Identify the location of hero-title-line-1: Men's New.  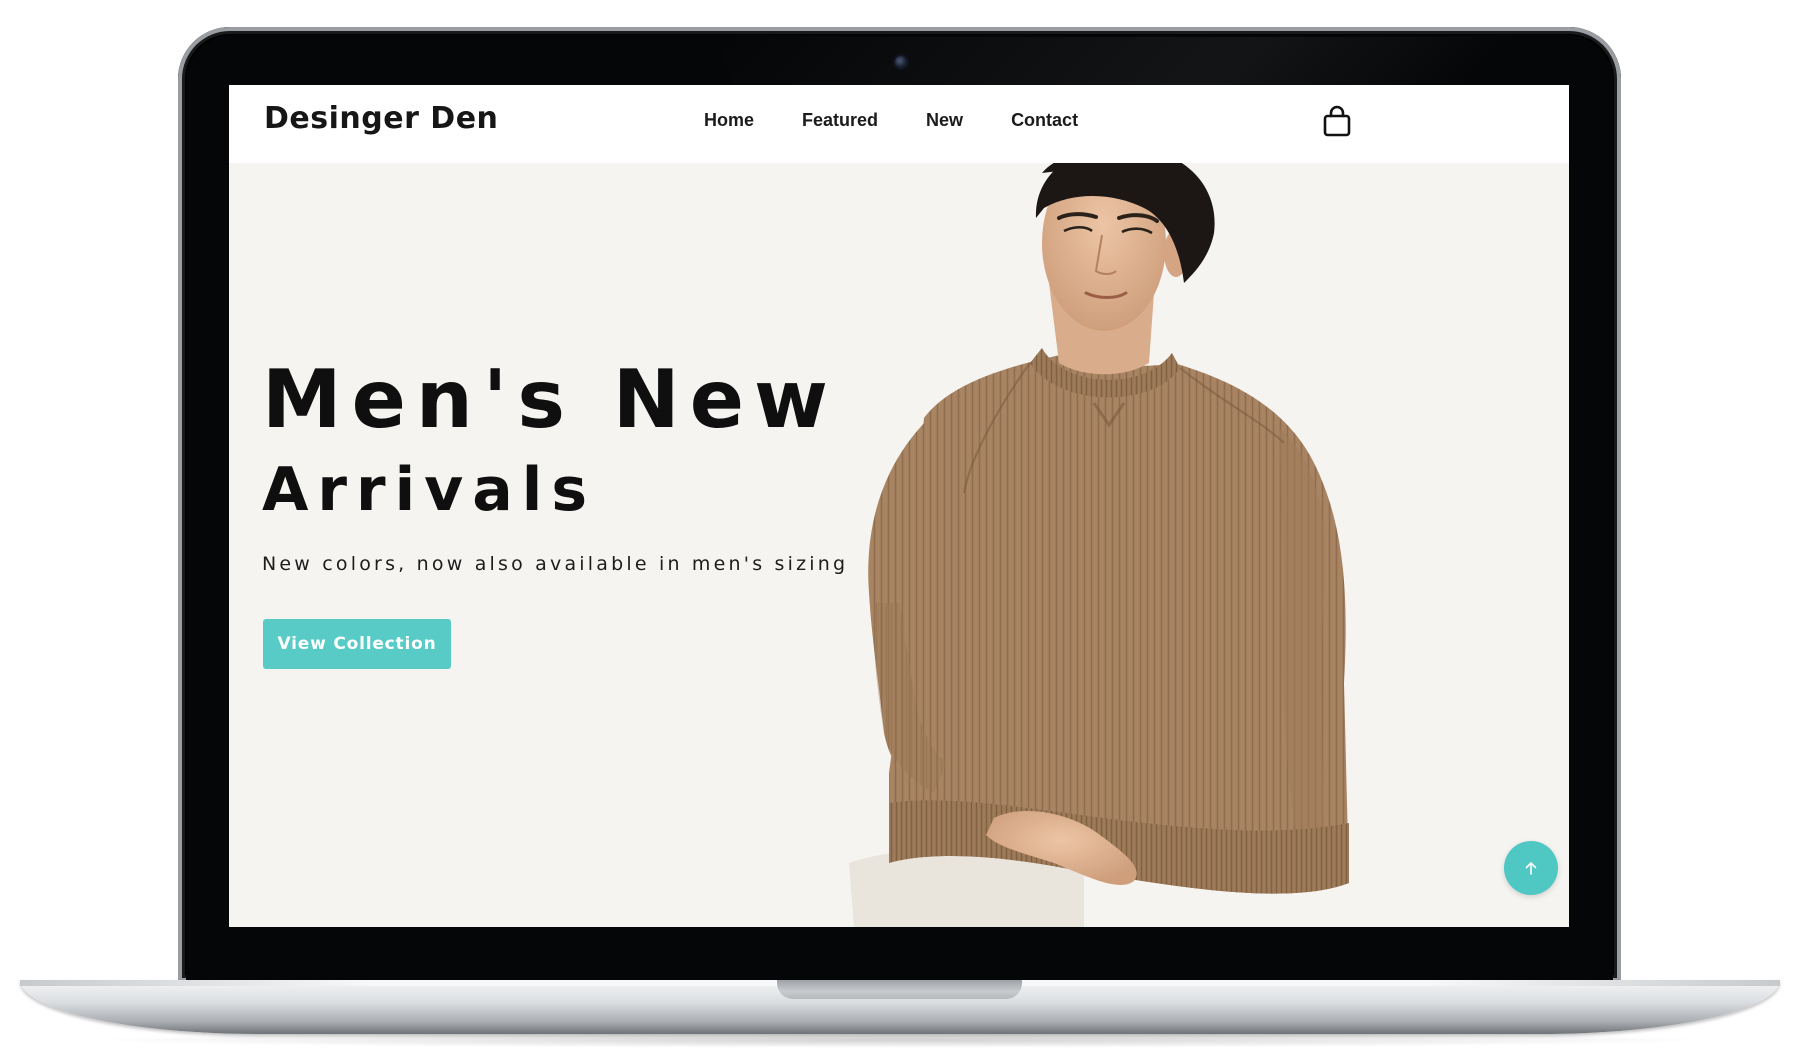
(550, 399).